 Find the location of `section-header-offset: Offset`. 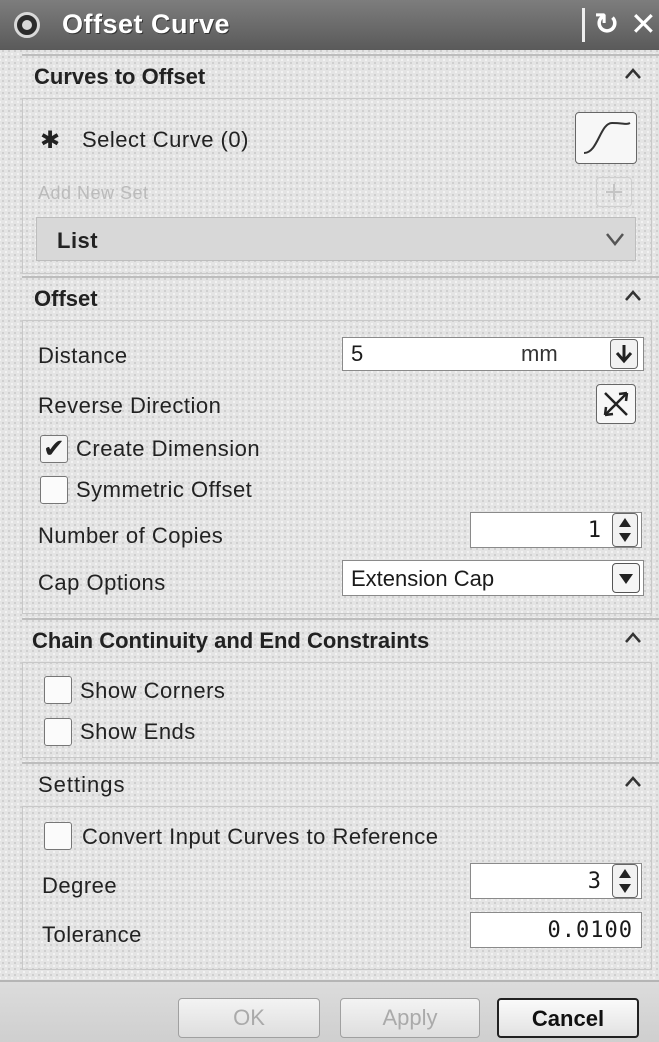

section-header-offset: Offset is located at coordinates (340, 298).